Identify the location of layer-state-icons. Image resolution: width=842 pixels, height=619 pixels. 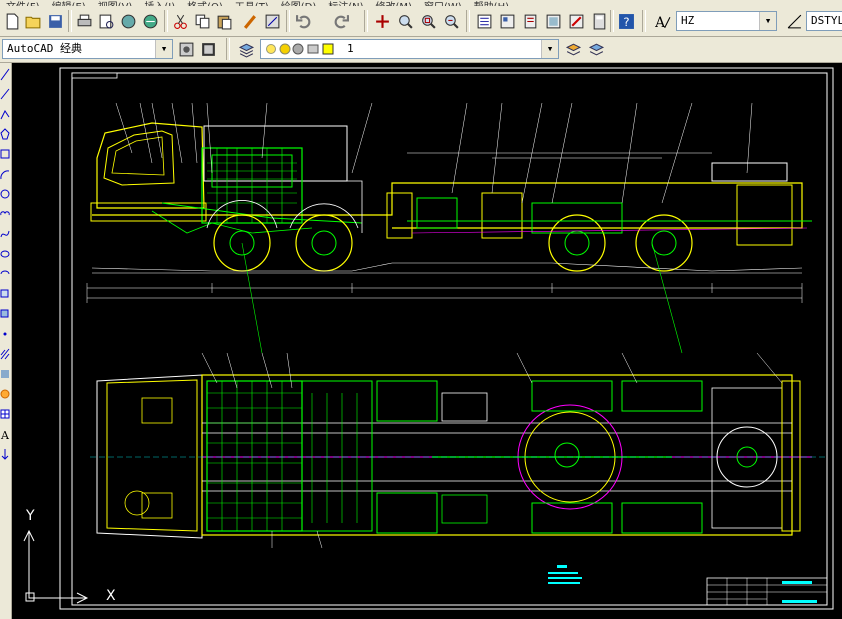
(300, 49).